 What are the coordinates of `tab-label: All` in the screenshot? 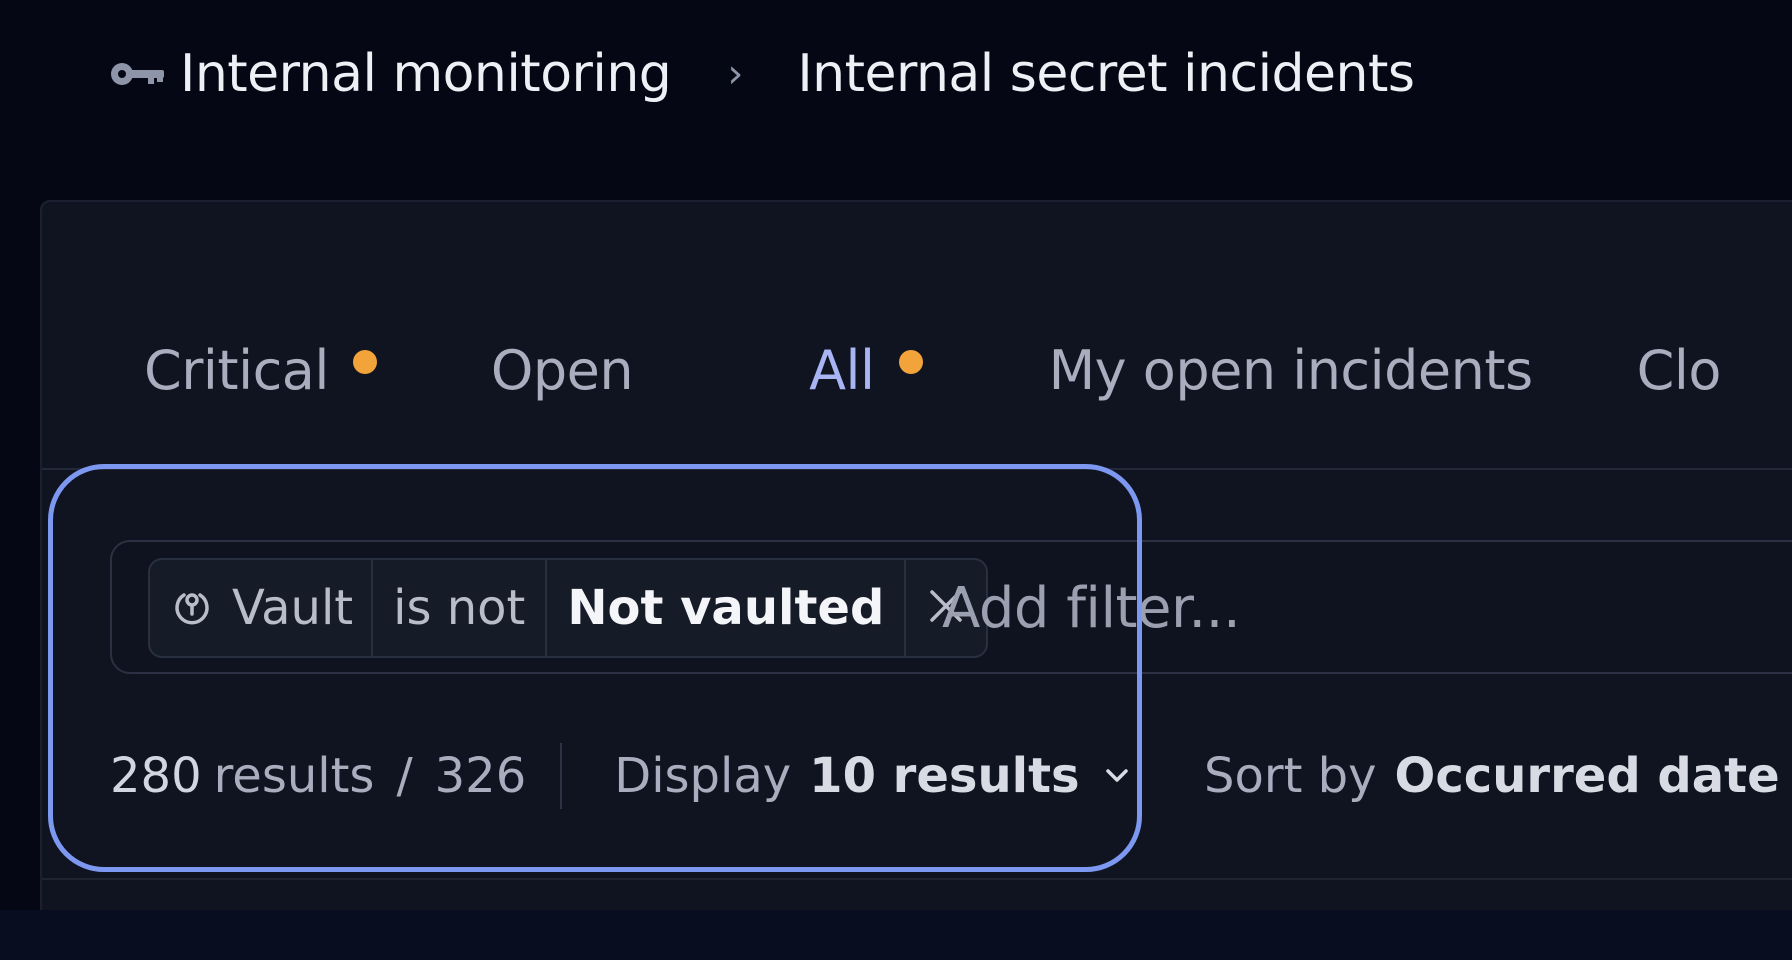 It's located at (842, 370).